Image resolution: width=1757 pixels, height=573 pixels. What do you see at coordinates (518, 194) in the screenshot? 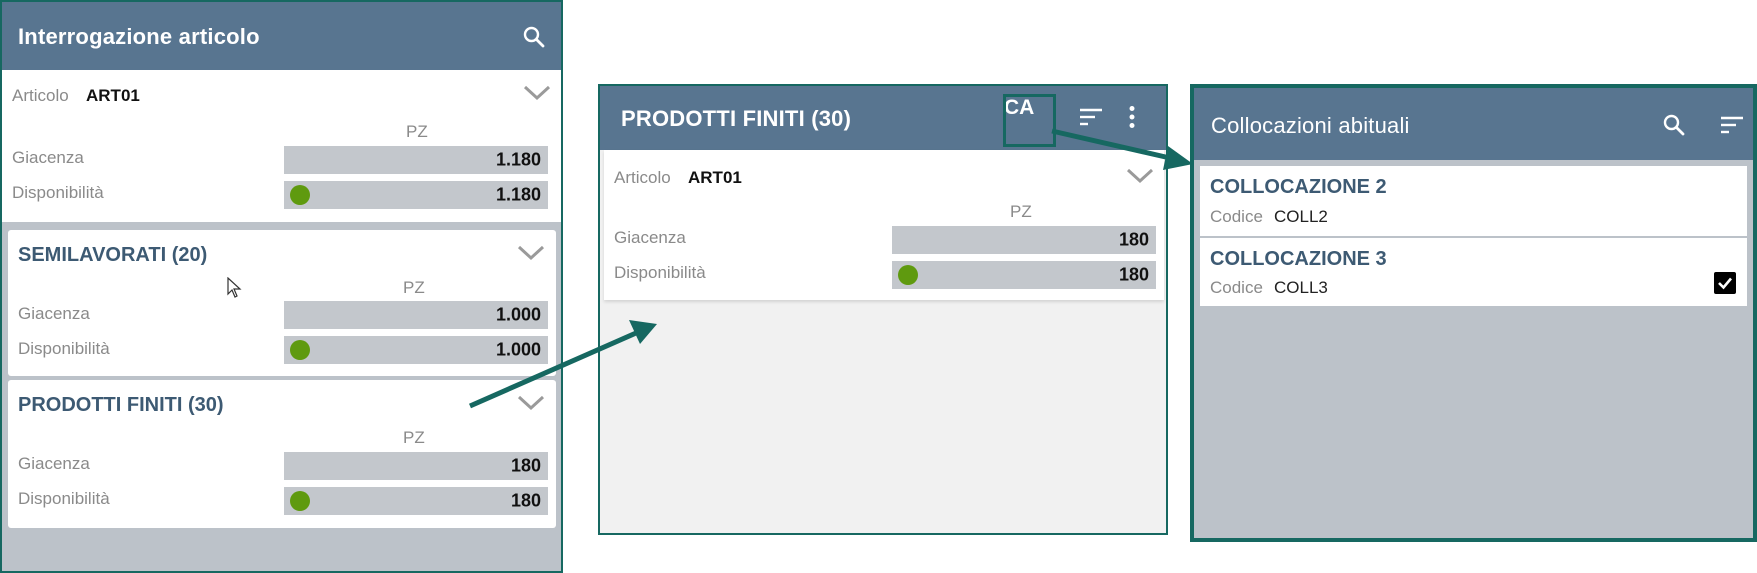
I see `disponibilita-value: 1.180` at bounding box center [518, 194].